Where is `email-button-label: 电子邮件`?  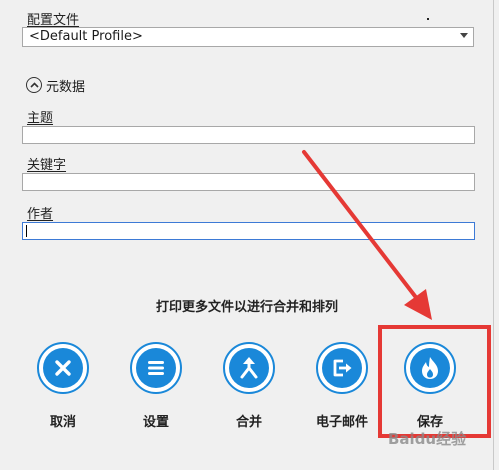 email-button-label: 电子邮件 is located at coordinates (341, 422).